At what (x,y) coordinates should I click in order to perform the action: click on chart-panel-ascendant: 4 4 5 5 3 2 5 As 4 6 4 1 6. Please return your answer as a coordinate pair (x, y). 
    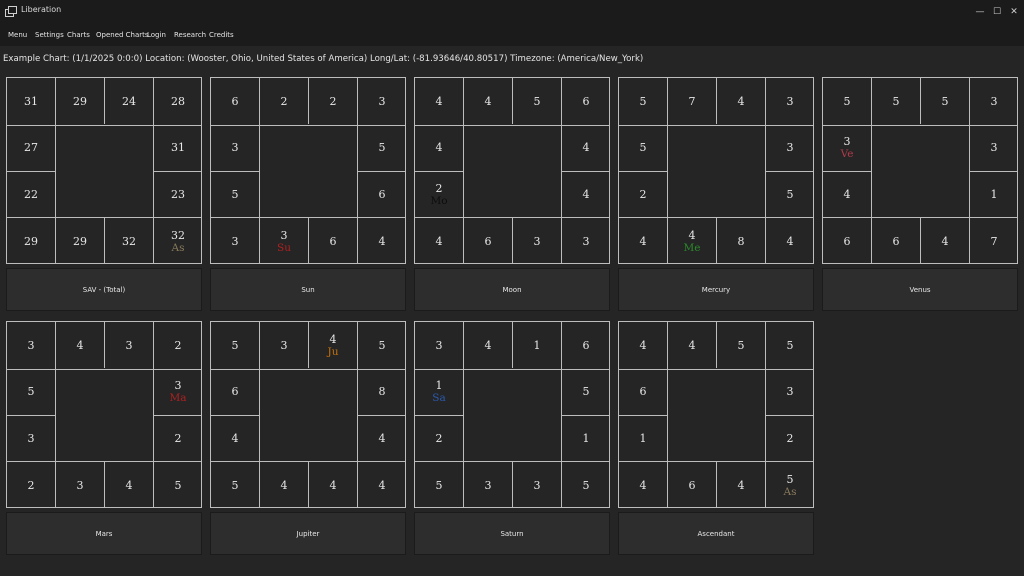
    Looking at the image, I should click on (716, 414).